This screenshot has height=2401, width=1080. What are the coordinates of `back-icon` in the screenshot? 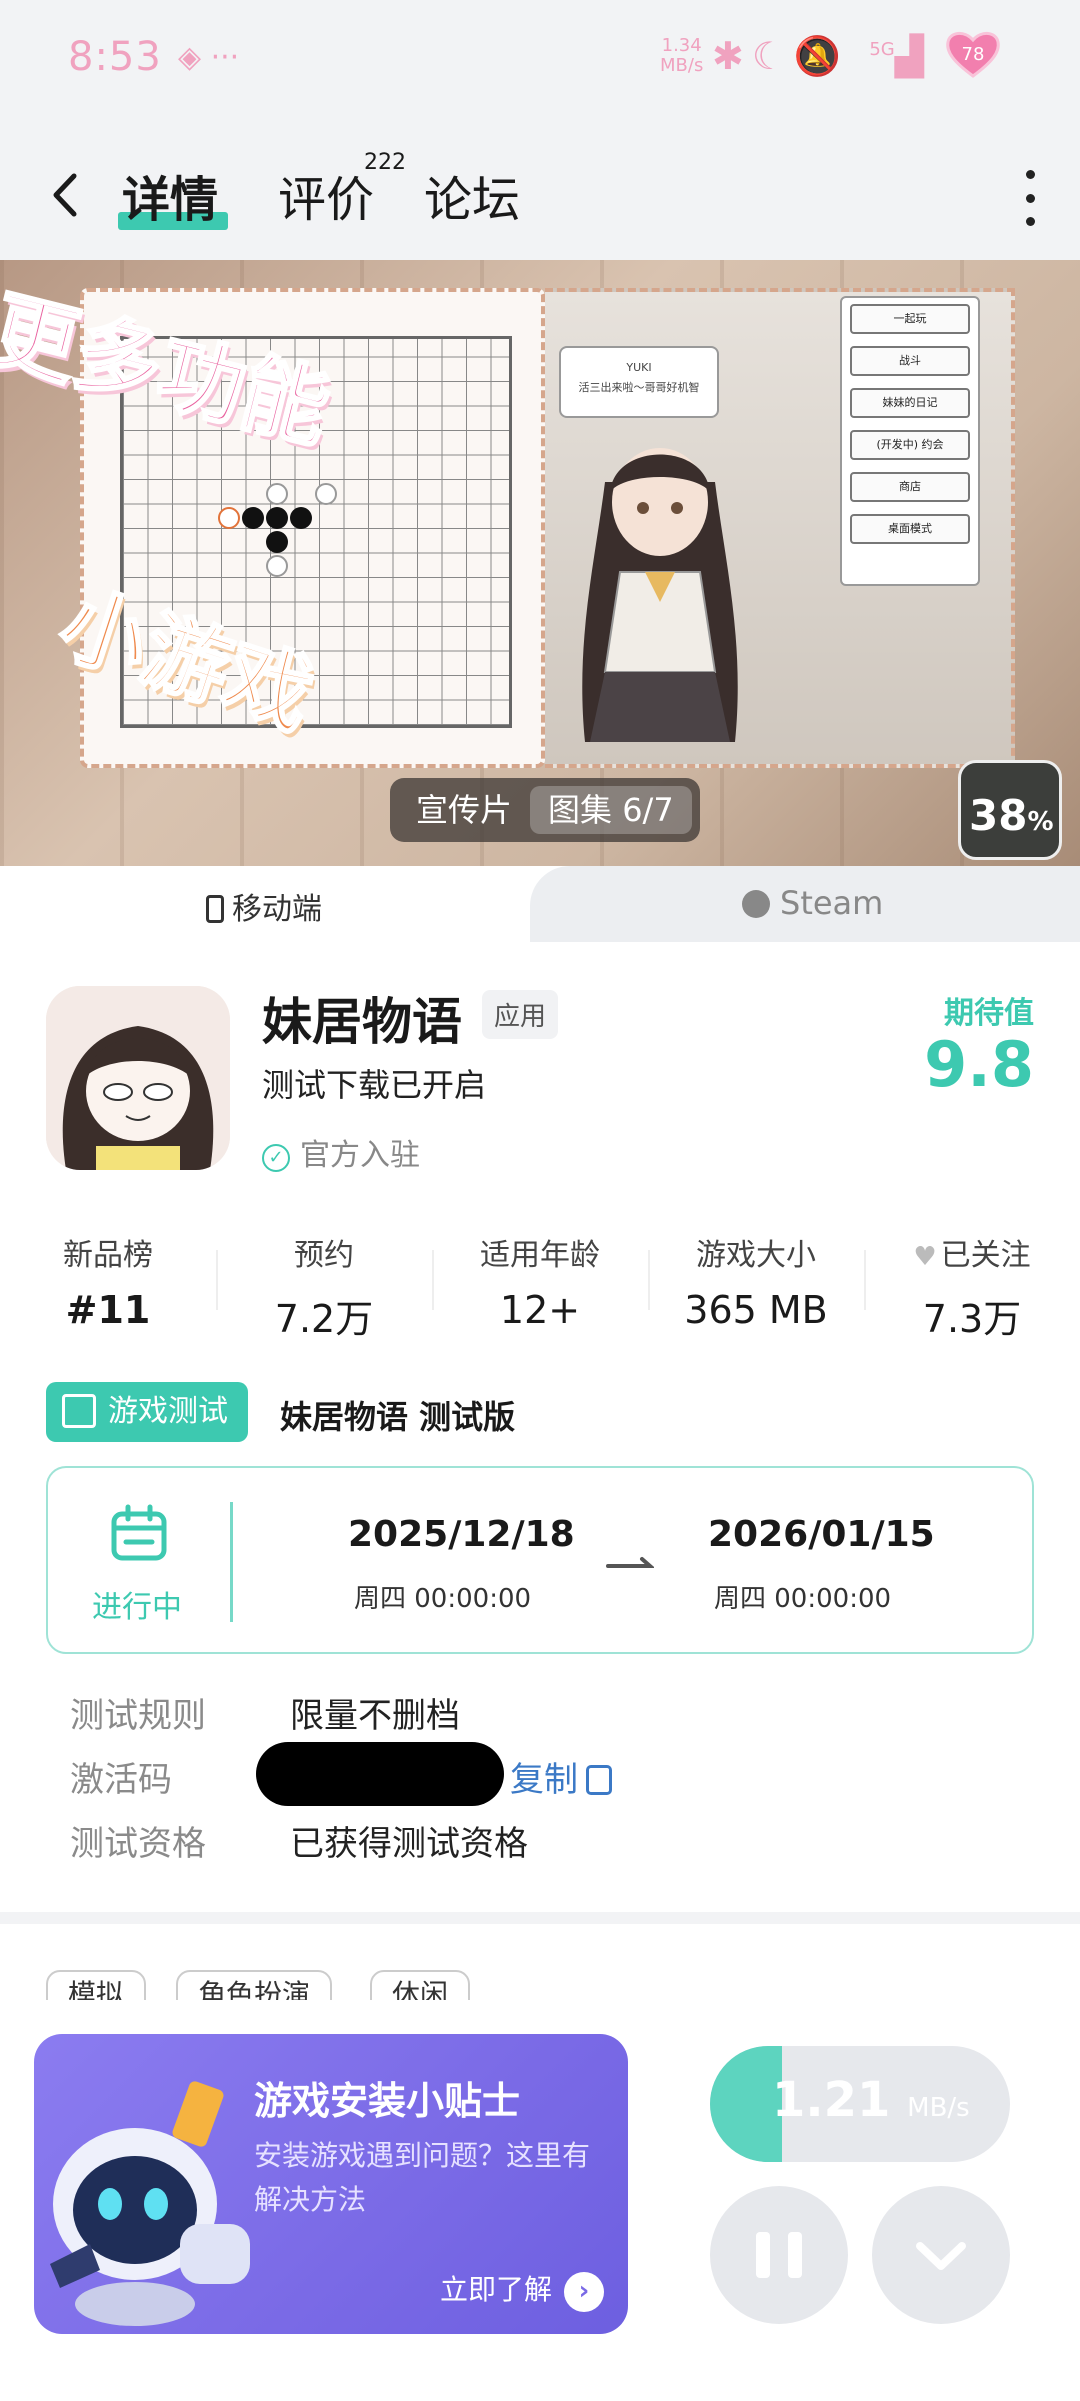 It's located at (68, 195).